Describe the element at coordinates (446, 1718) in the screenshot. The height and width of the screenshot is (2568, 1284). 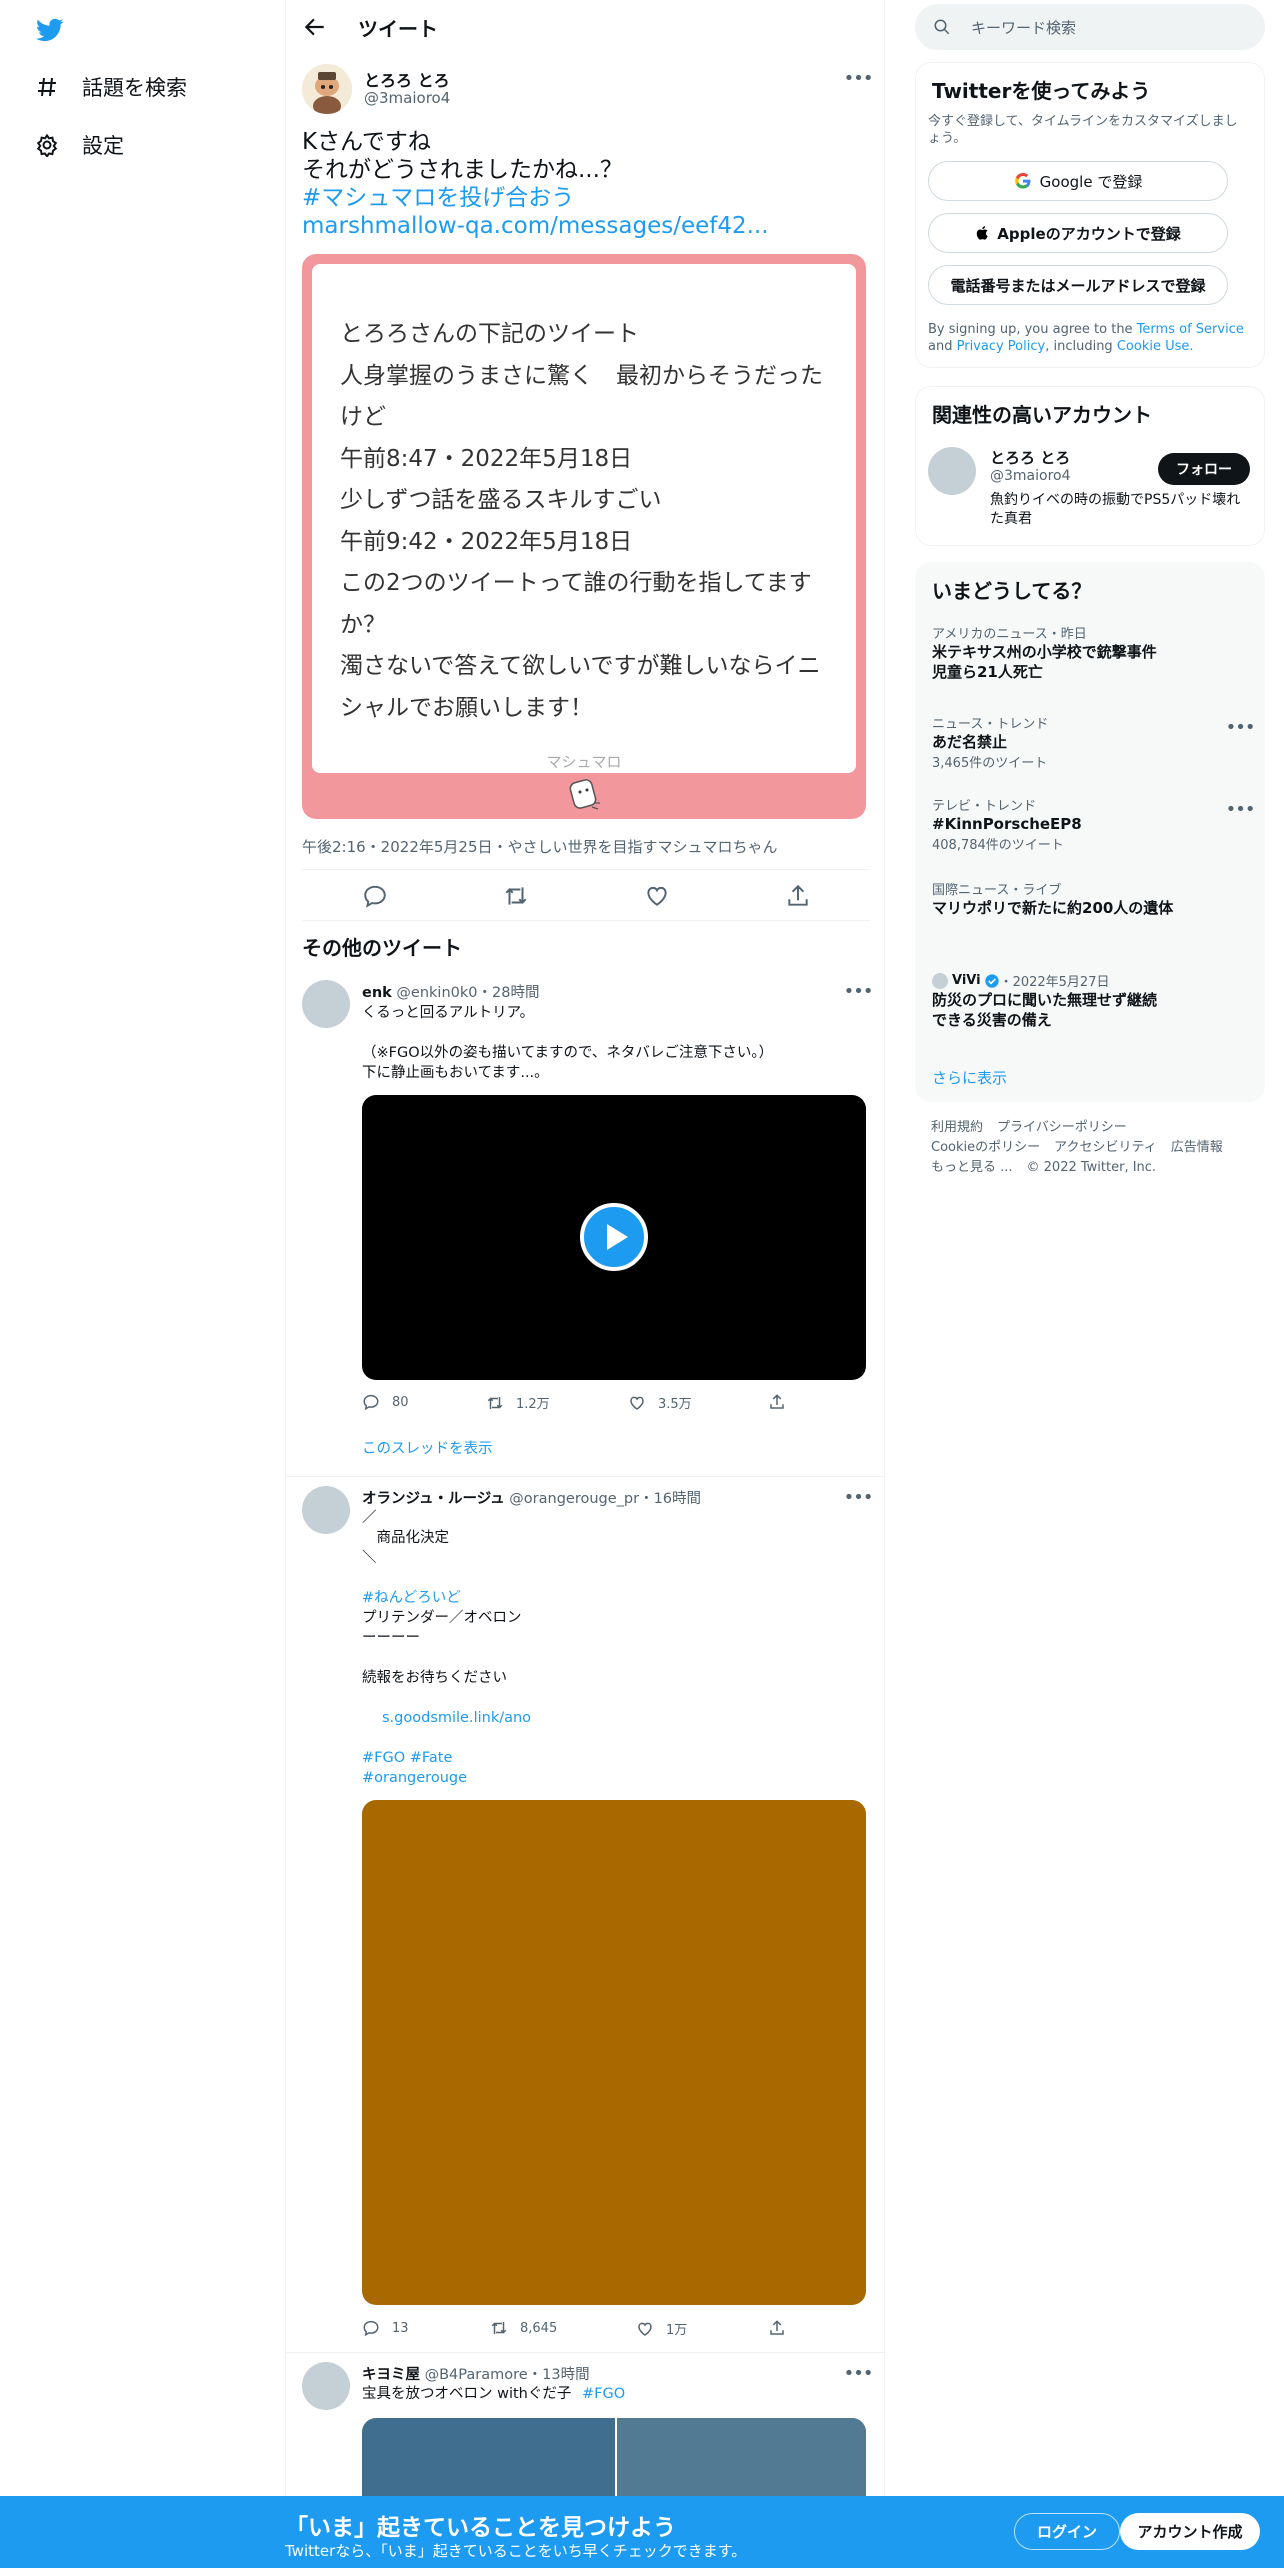
I see `feed-link: s.goodsmile.link/ano` at that location.